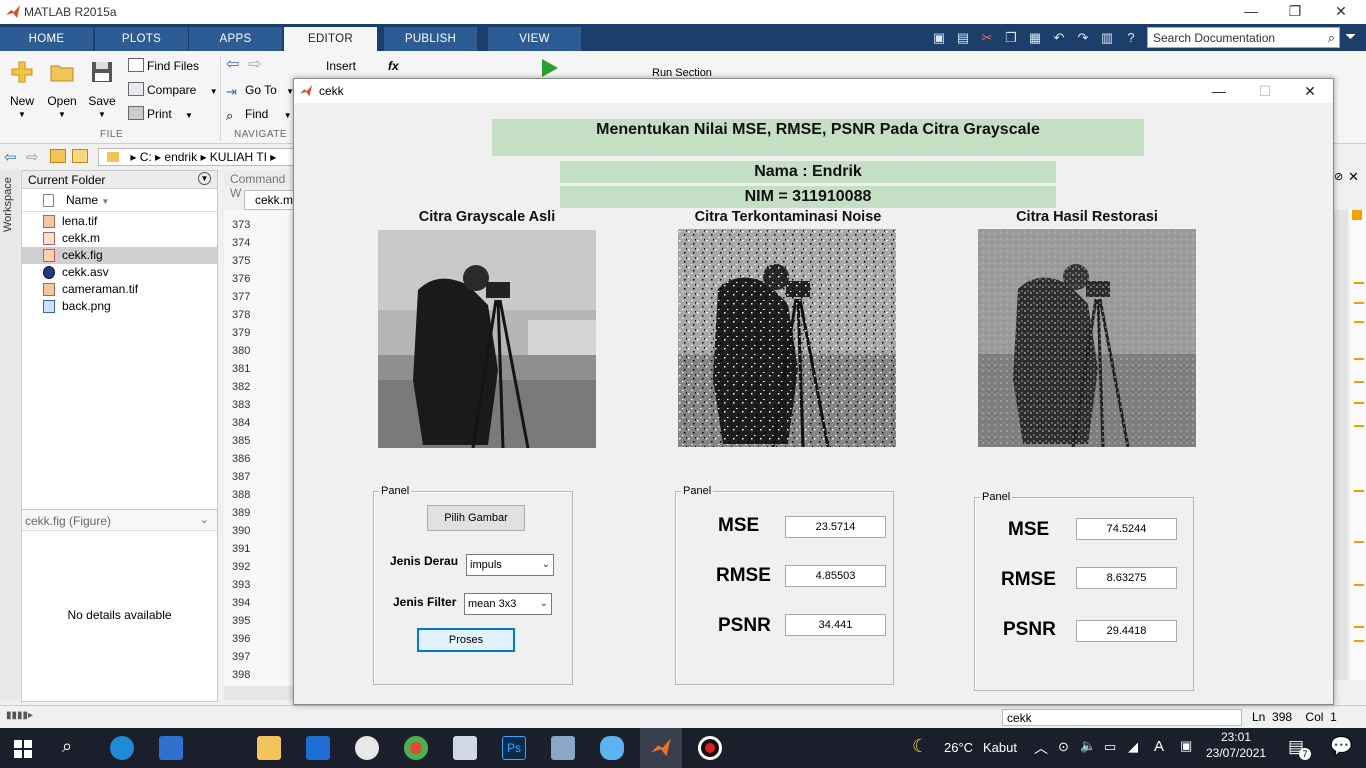  What do you see at coordinates (10, 435) in the screenshot?
I see `workspace-sidebar` at bounding box center [10, 435].